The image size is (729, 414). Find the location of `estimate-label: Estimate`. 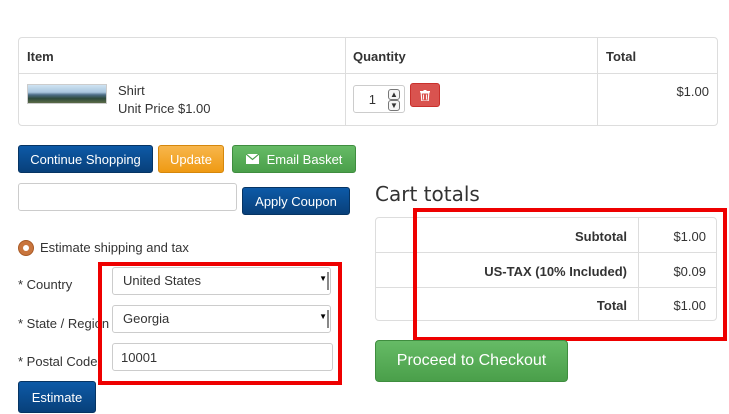

estimate-label: Estimate is located at coordinates (57, 397).